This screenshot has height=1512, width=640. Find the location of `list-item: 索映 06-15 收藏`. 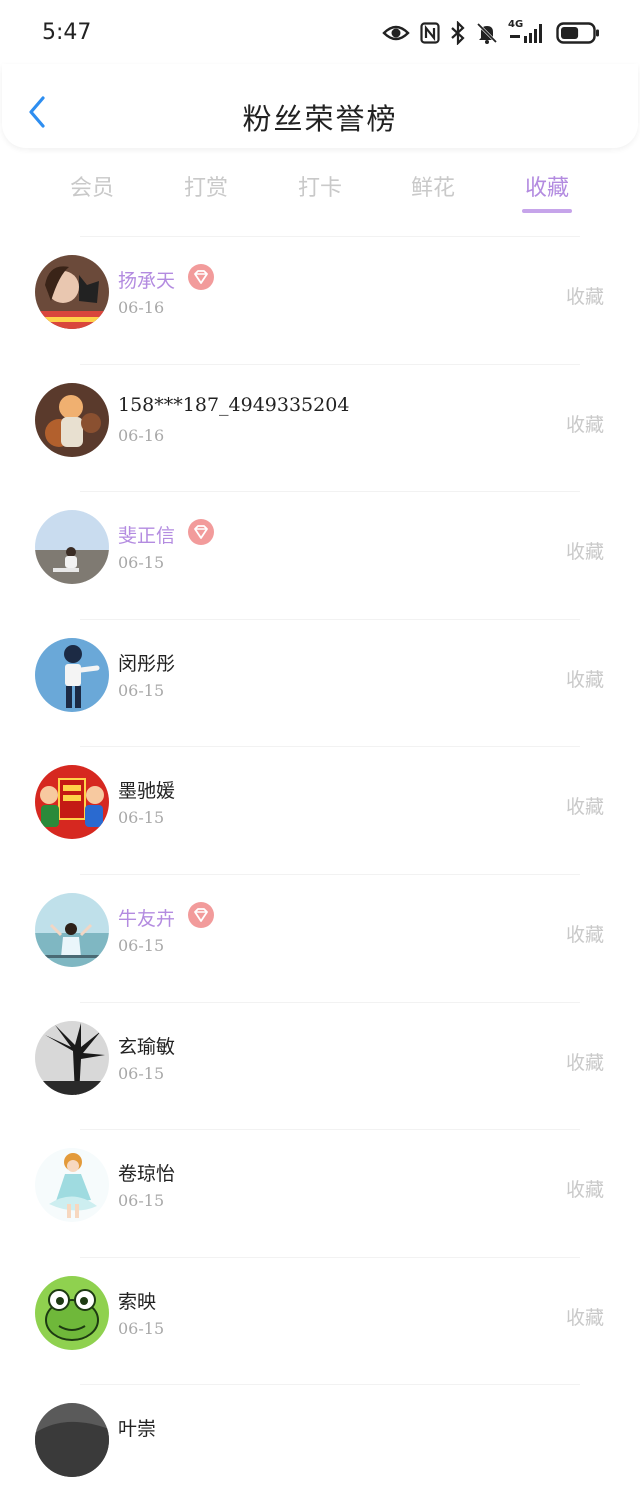

list-item: 索映 06-15 收藏 is located at coordinates (320, 1320).